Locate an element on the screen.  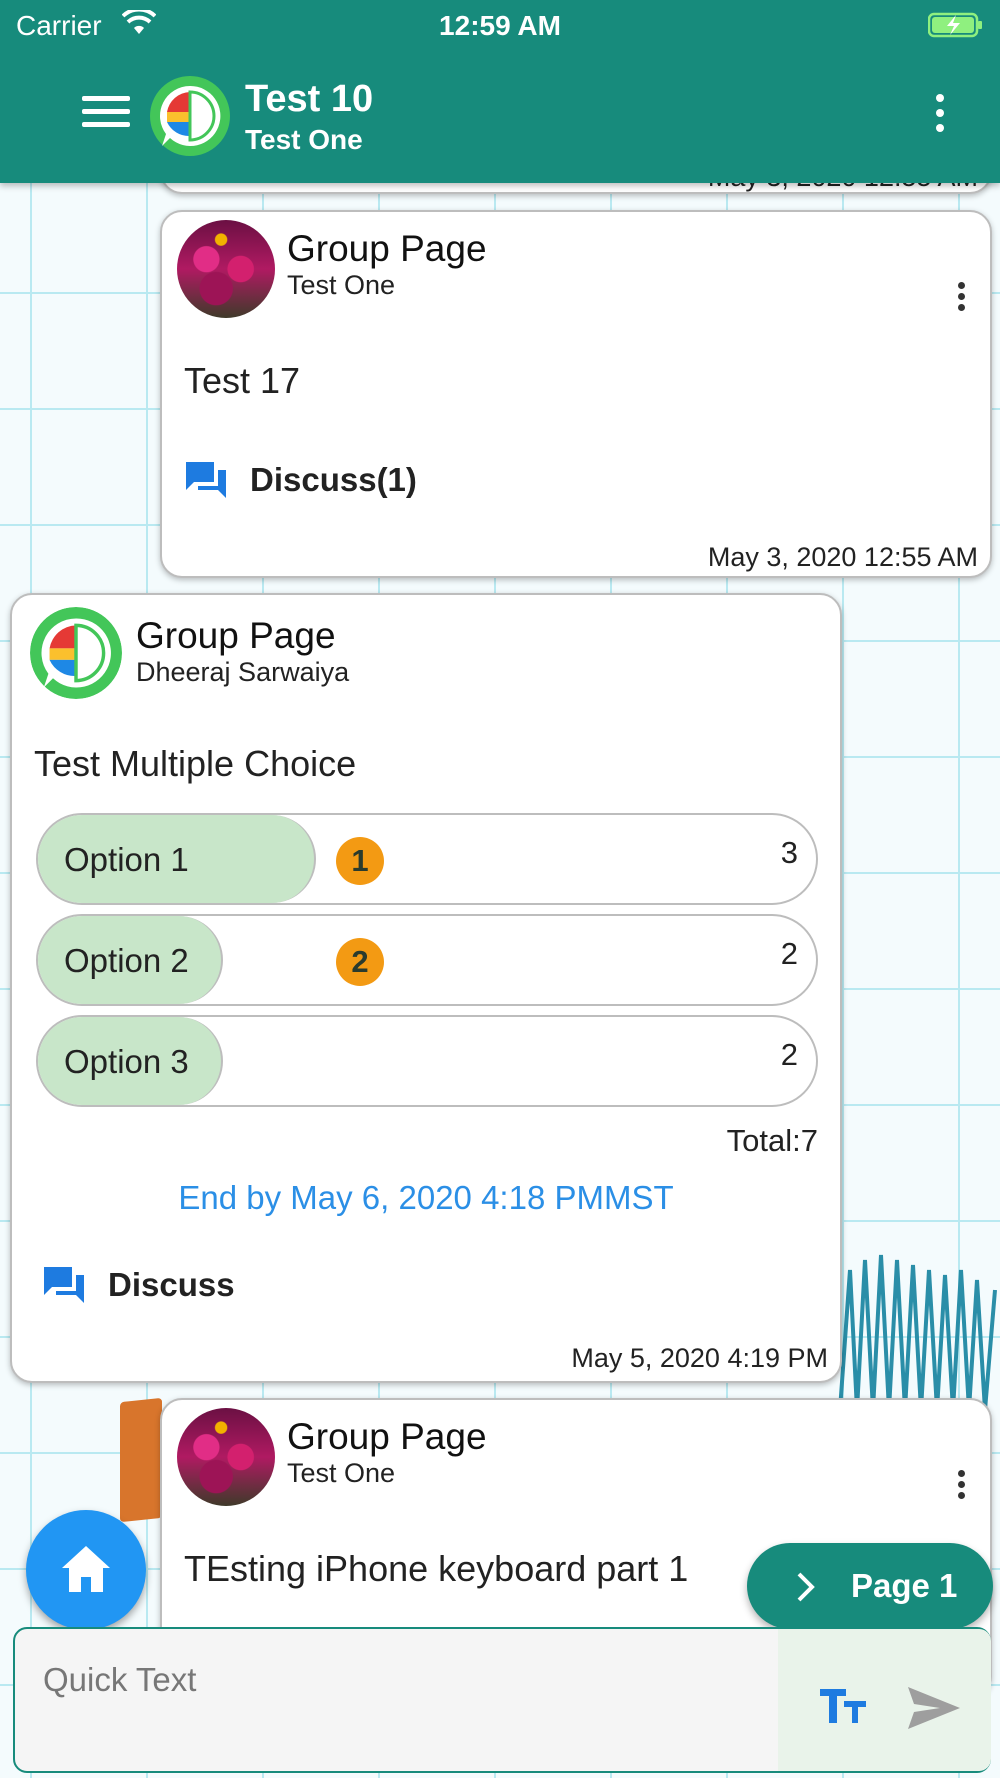
background-decoration is located at coordinates (141, 1460).